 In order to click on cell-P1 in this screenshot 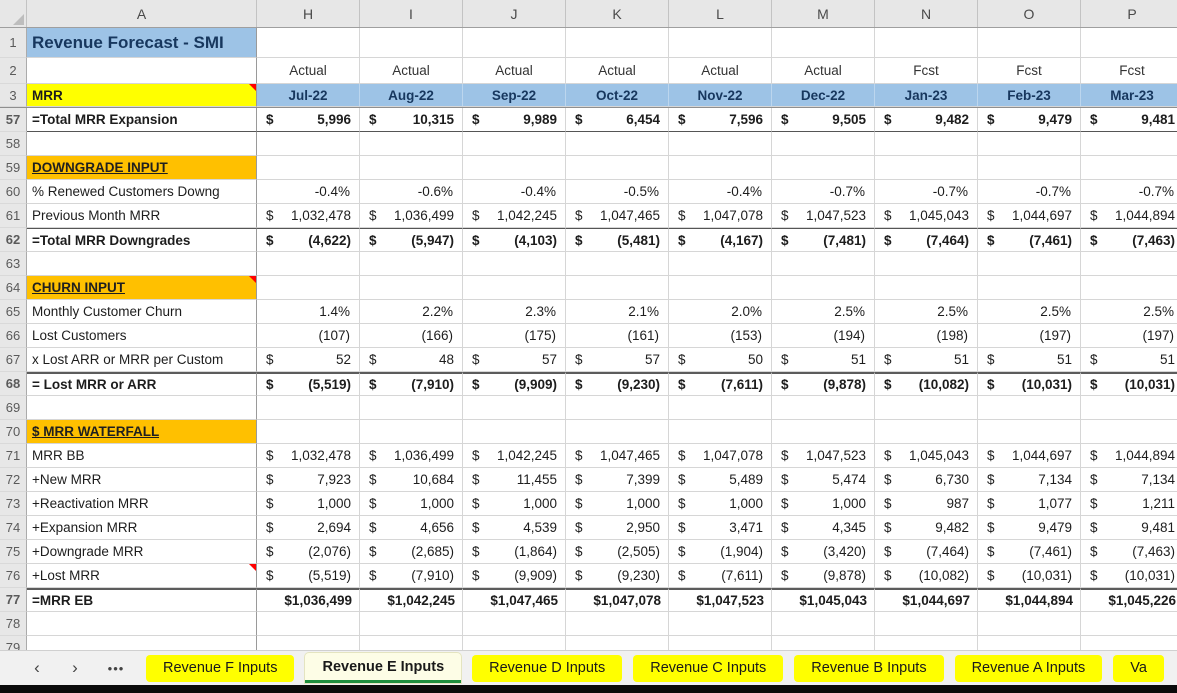, I will do `click(1129, 43)`.